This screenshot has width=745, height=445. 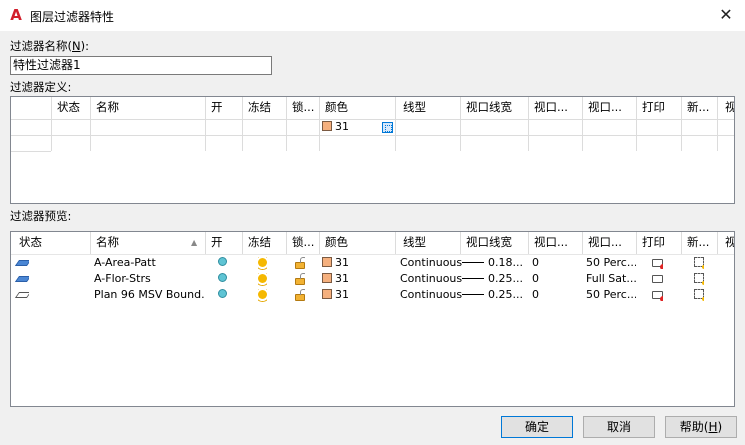 I want to click on def-row-color-cell: 31, so click(x=335, y=126).